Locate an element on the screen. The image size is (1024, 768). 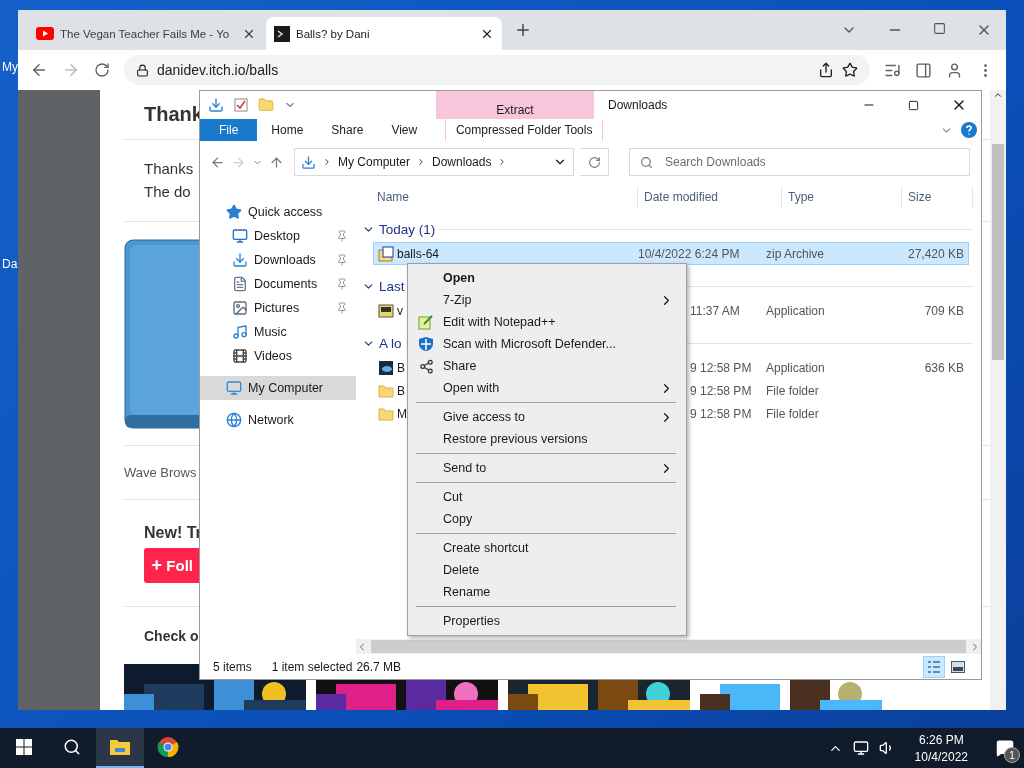
selection-size: 26.7 MB is located at coordinates (379, 666).